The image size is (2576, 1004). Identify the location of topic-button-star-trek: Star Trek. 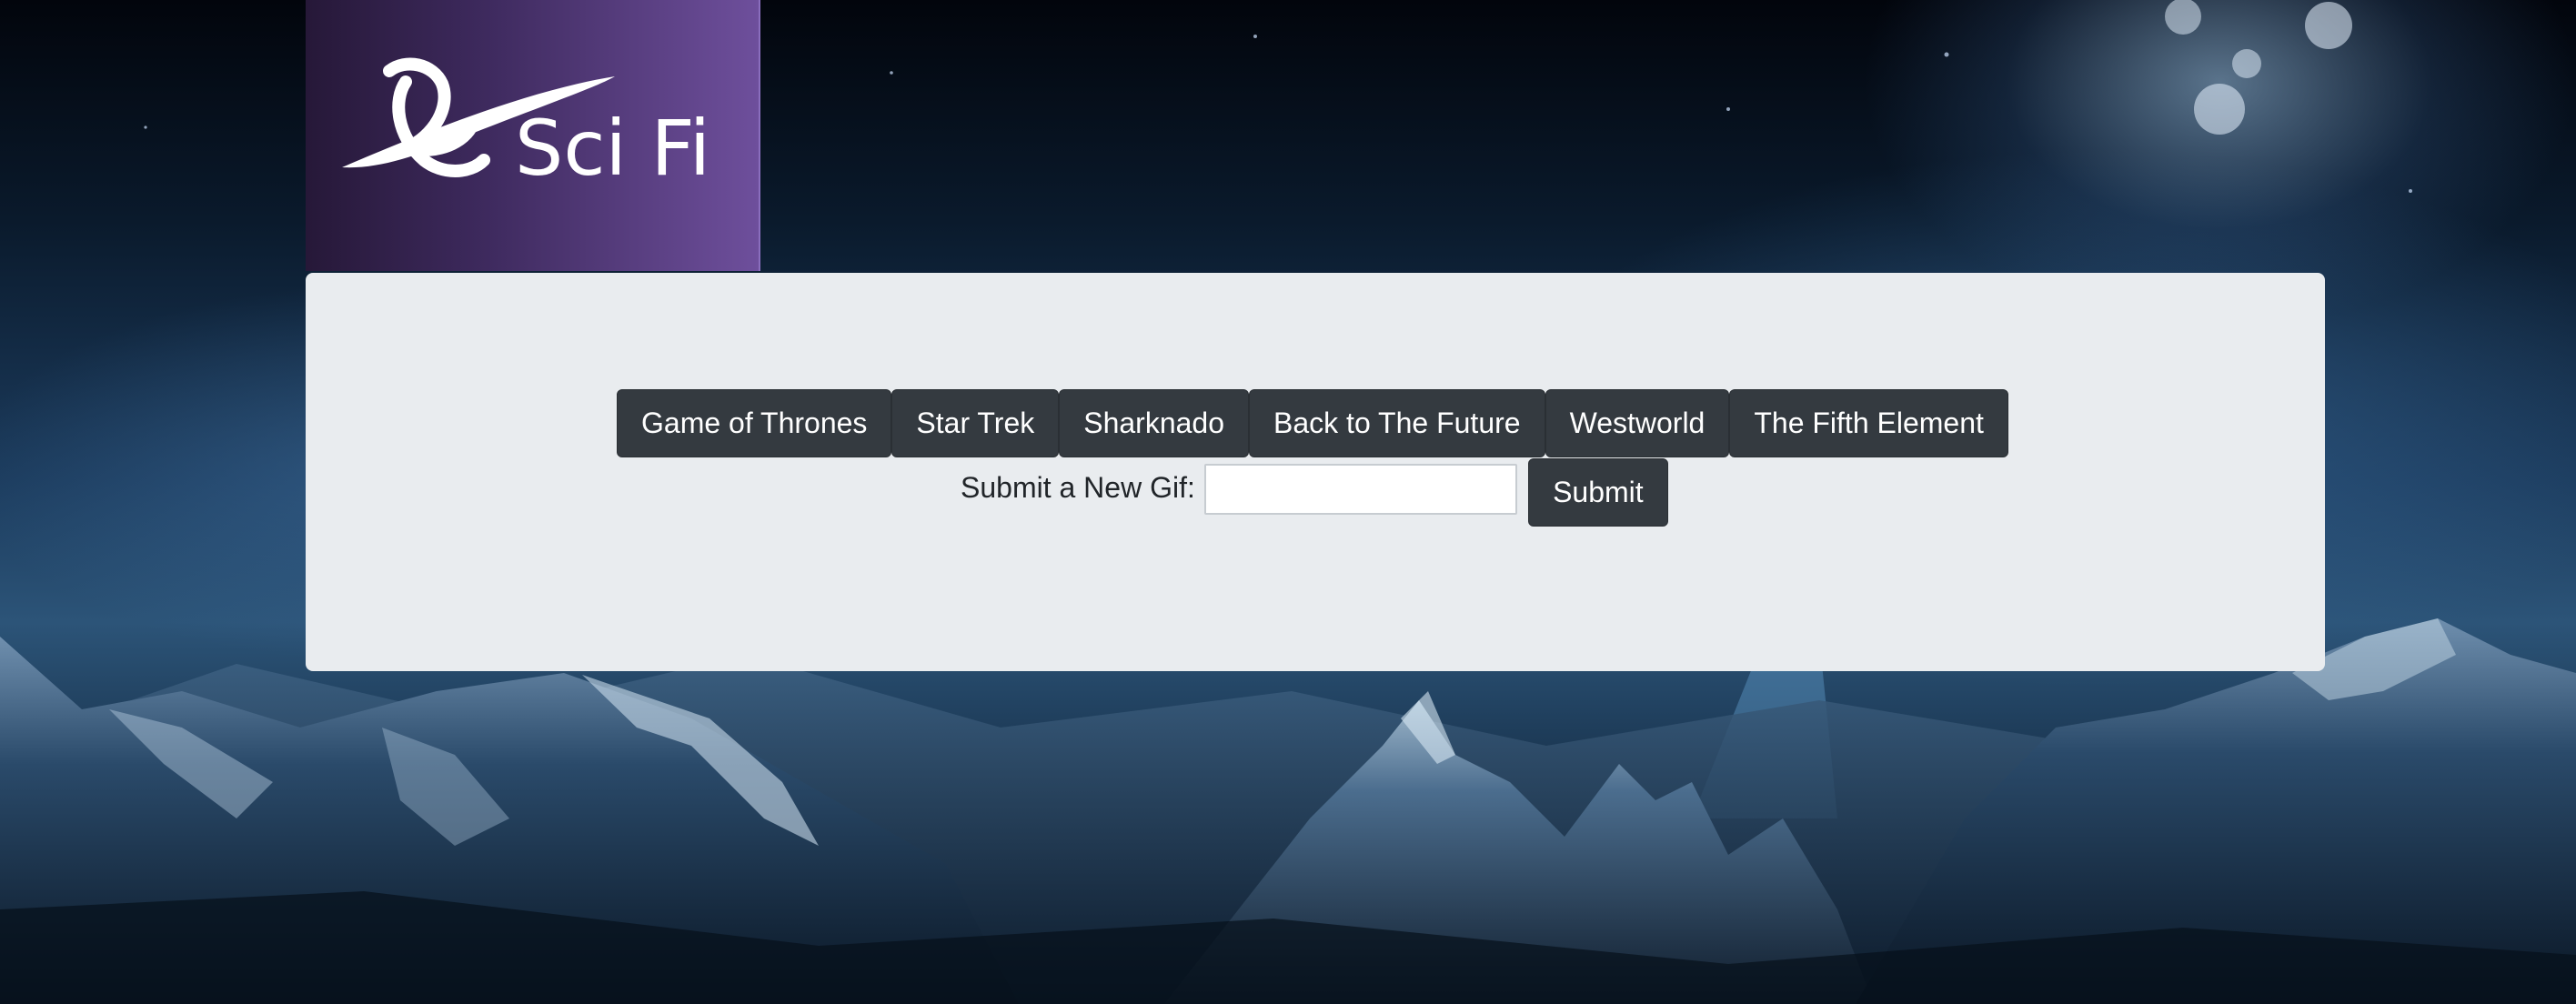
(975, 423).